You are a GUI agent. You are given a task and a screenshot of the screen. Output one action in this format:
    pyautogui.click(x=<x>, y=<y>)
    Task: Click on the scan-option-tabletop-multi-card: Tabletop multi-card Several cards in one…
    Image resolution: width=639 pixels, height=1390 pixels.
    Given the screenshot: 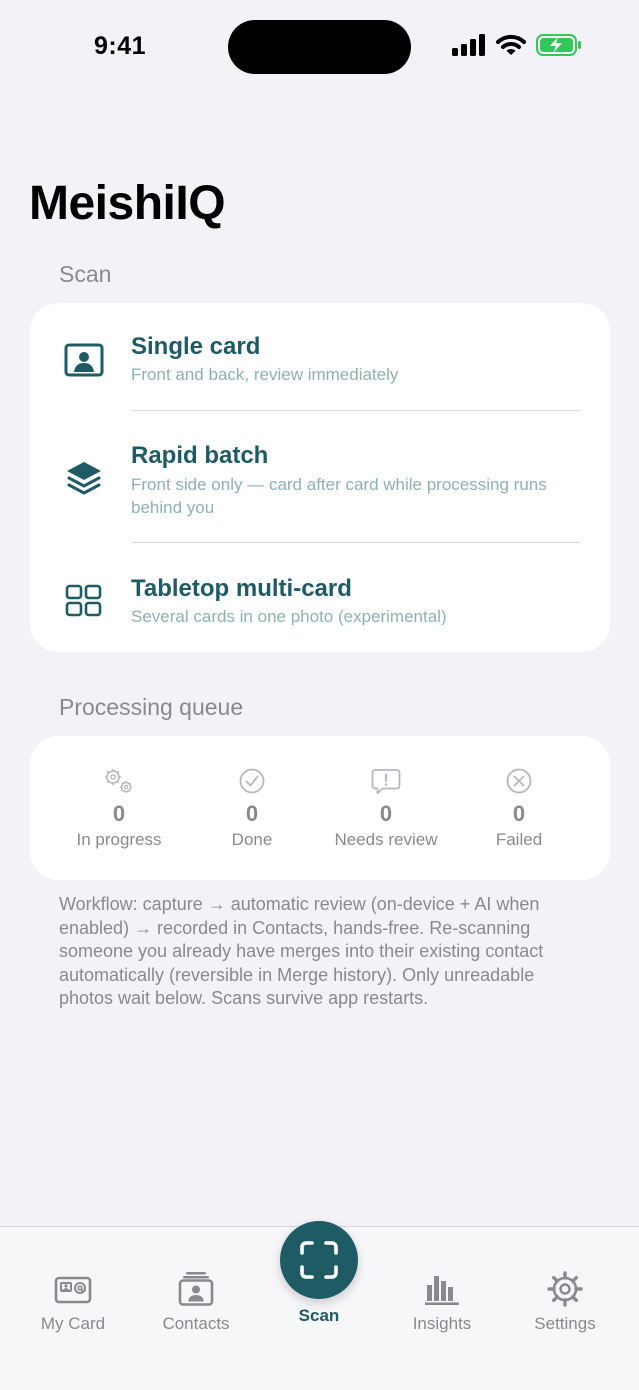 What is the action you would take?
    pyautogui.click(x=320, y=597)
    